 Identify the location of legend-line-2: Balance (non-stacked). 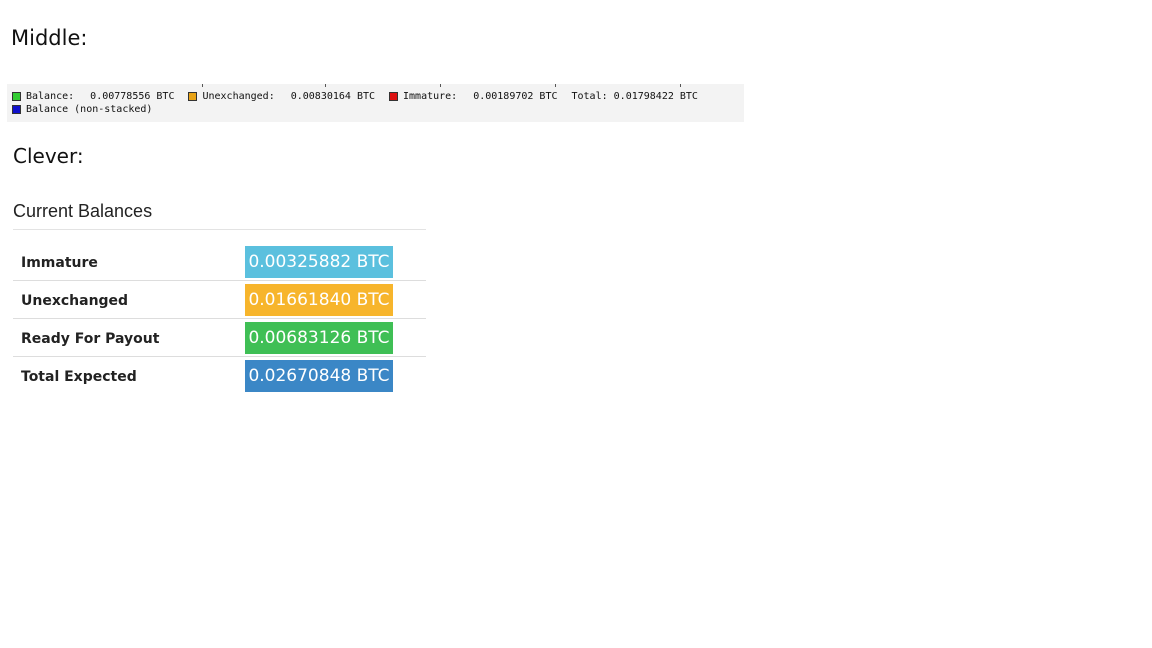
(82, 109).